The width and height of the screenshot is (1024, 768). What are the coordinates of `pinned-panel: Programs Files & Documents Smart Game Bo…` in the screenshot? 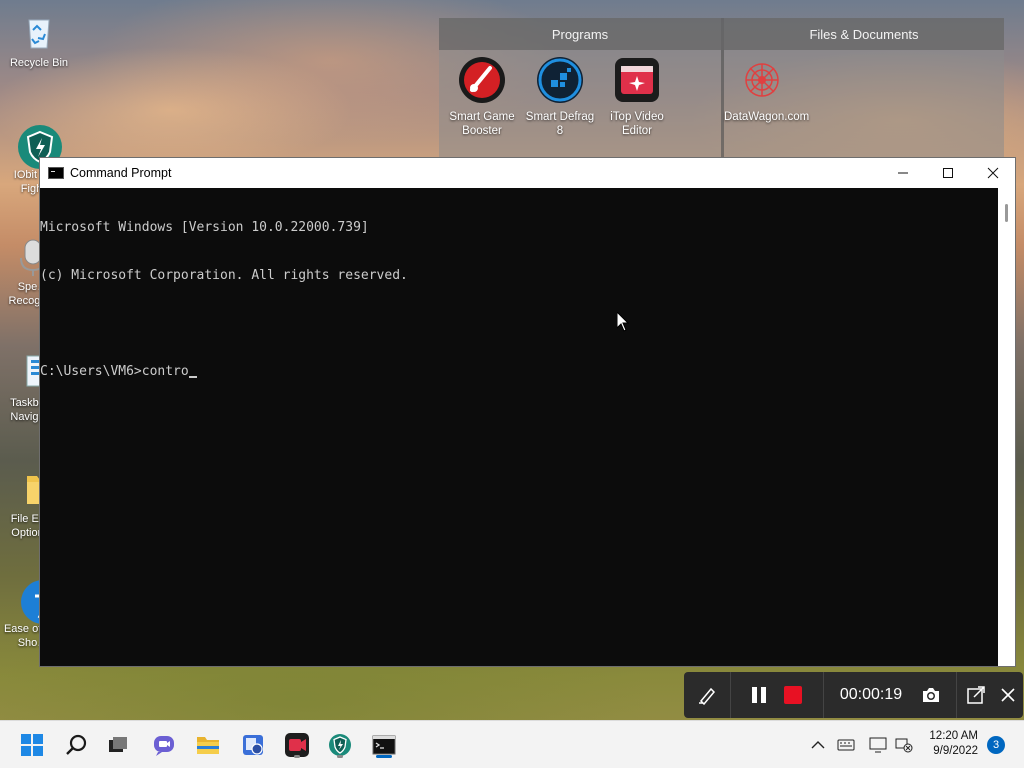 It's located at (721, 89).